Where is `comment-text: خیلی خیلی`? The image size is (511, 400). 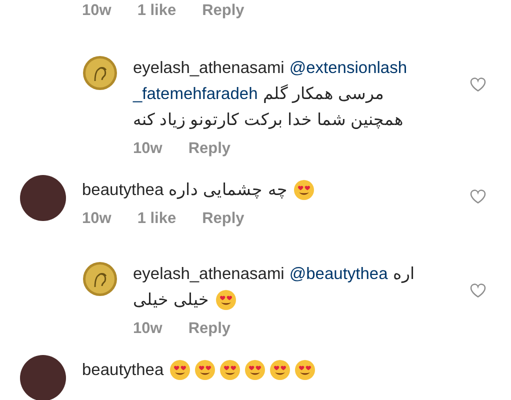 comment-text: خیلی خیلی is located at coordinates (171, 300).